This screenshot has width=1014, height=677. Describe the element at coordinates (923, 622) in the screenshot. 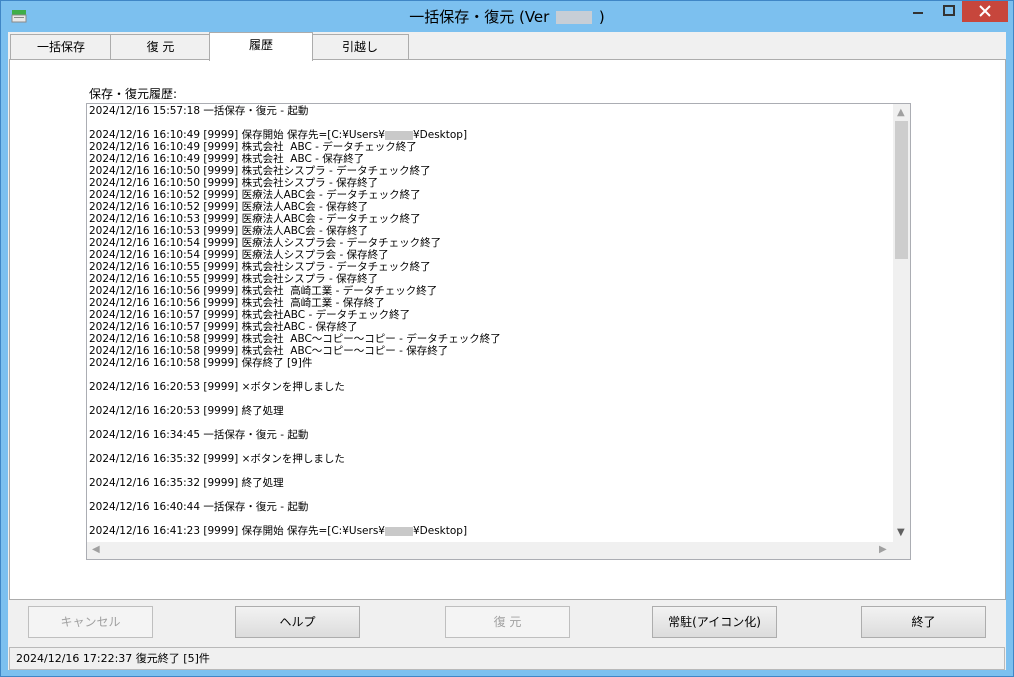

I see `exit-button: 終了` at that location.